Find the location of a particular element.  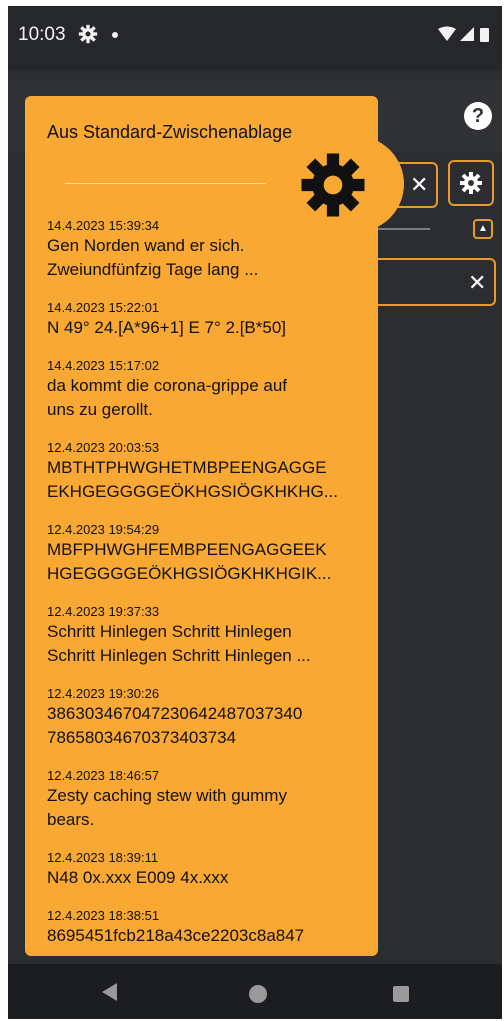

clip-date: 12.4.2023 18:39:11 is located at coordinates (103, 857).